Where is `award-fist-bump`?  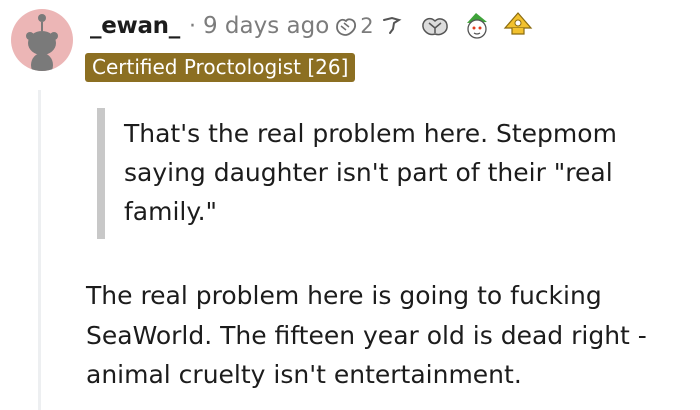
award-fist-bump is located at coordinates (435, 26).